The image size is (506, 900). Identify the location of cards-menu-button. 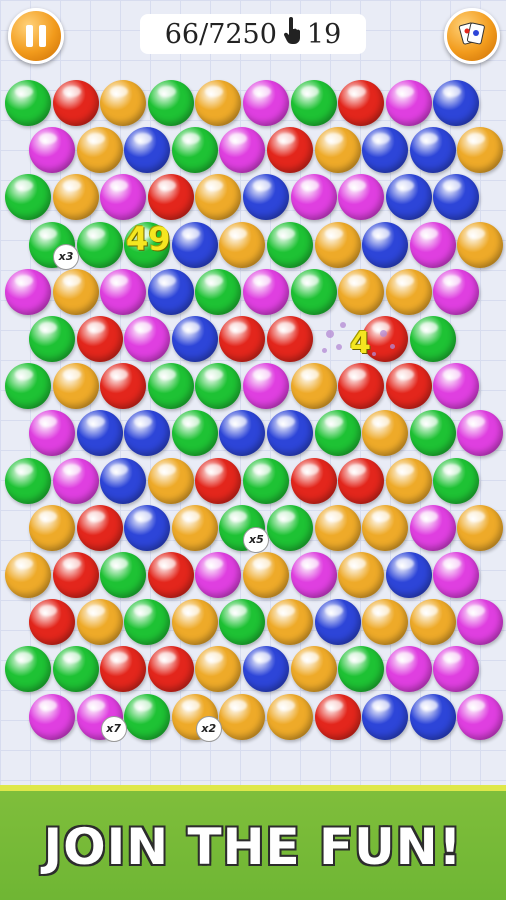
(472, 36).